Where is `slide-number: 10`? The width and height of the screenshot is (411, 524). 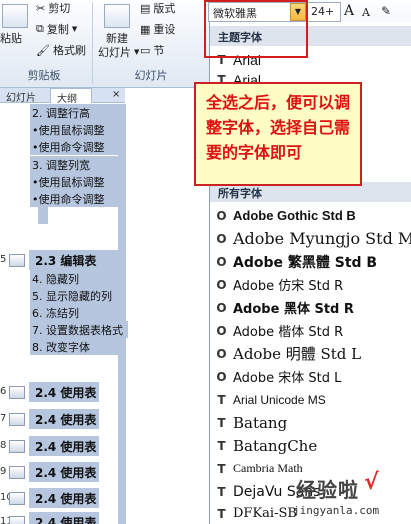 slide-number: 10 is located at coordinates (6, 497).